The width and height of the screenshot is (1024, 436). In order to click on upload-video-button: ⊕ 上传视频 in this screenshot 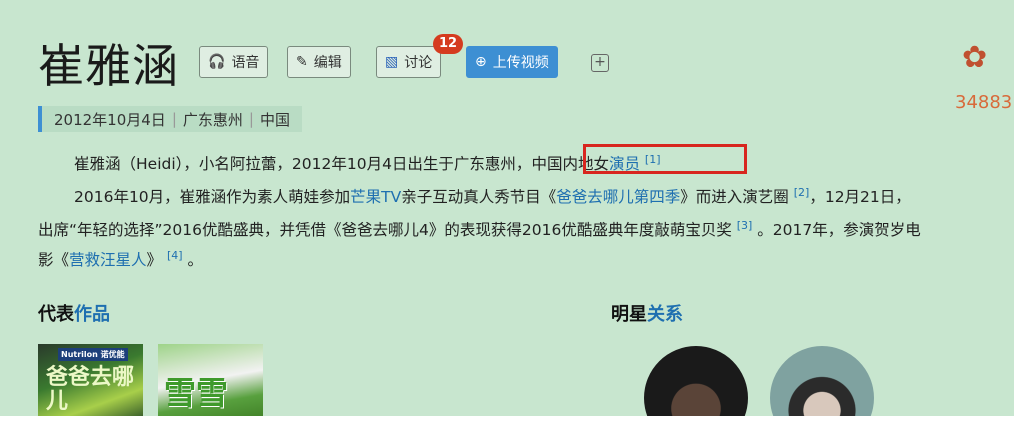, I will do `click(512, 62)`.